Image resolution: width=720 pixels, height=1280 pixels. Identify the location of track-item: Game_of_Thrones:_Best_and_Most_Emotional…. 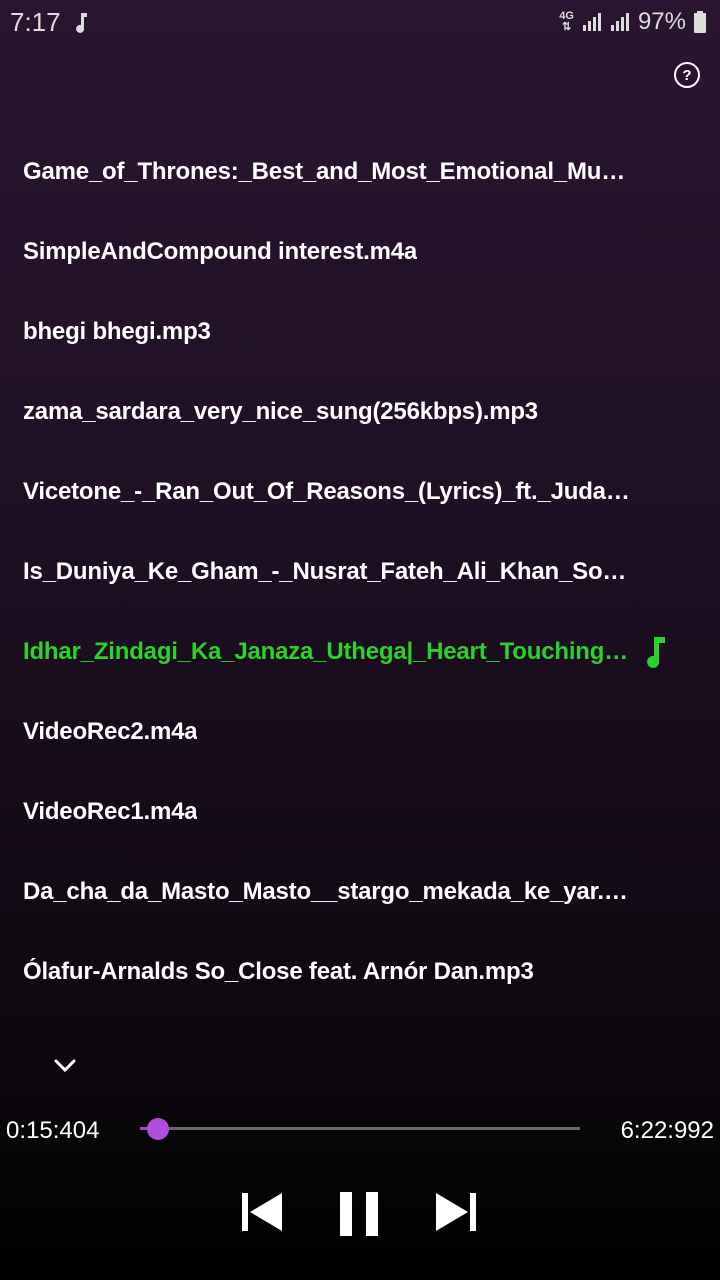
(360, 172).